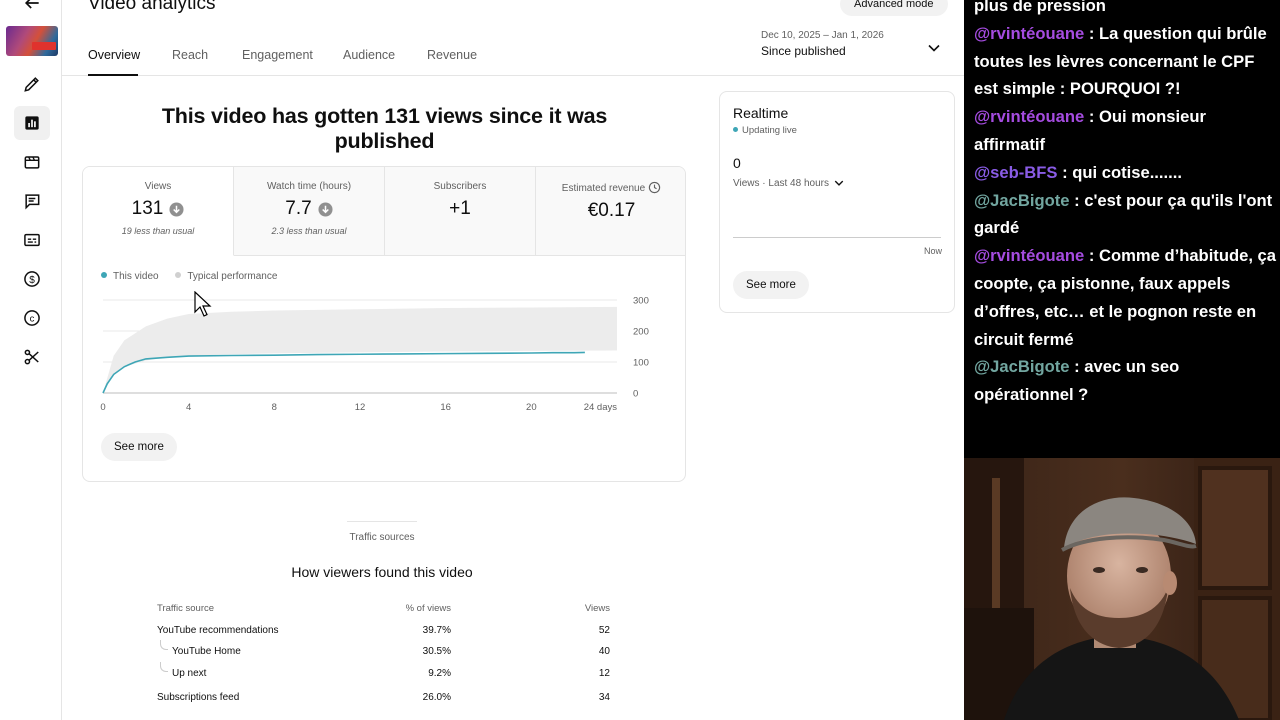 The width and height of the screenshot is (1280, 720). What do you see at coordinates (460, 186) in the screenshot?
I see `kpi-label: Subscribers` at bounding box center [460, 186].